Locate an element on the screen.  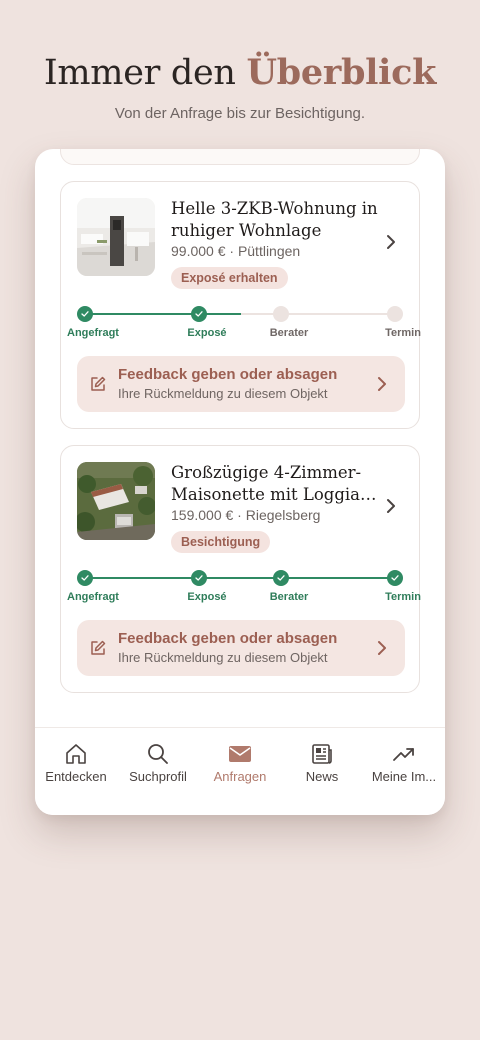
page-headline: Immer den Überblick is located at coordinates (240, 72).